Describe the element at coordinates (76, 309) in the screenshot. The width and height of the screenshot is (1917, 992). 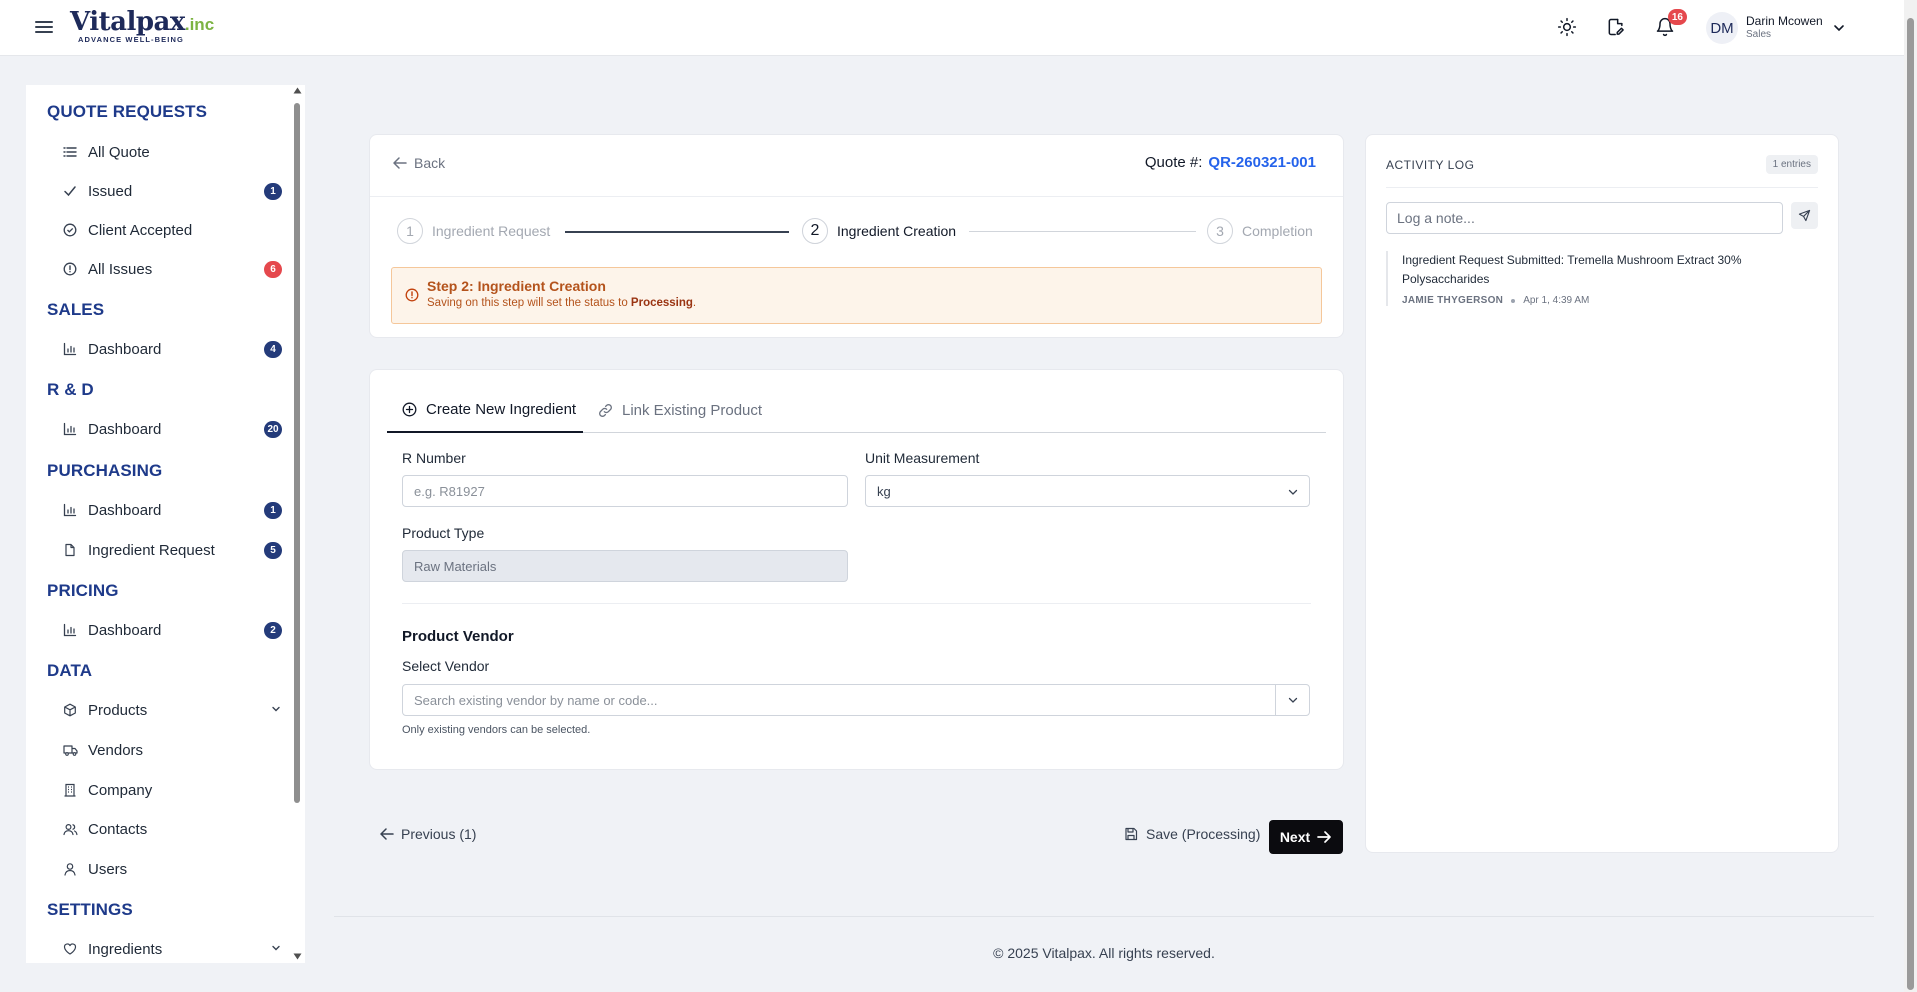
I see `section-sales: SALES` at that location.